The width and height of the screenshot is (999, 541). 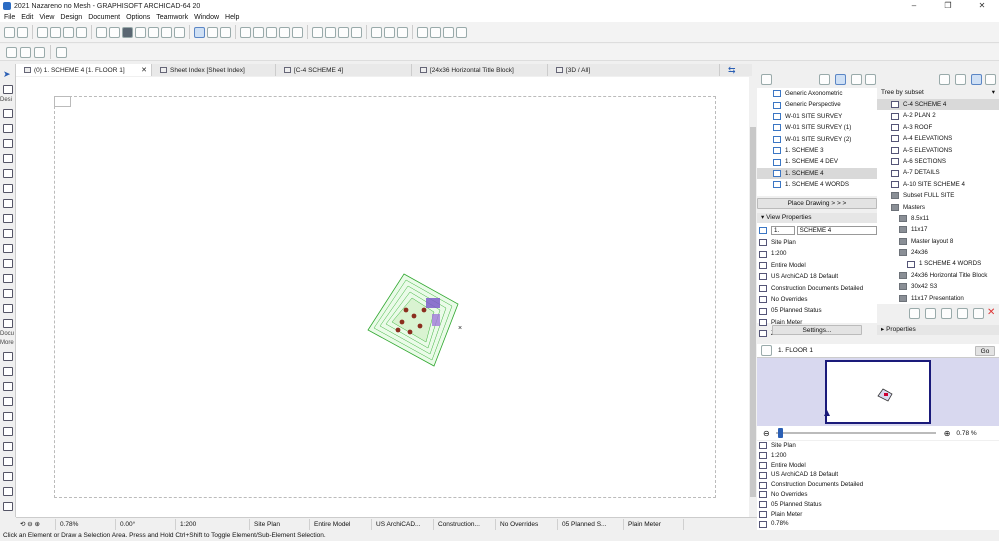 What do you see at coordinates (71, 17) in the screenshot?
I see `menu-design: Design` at bounding box center [71, 17].